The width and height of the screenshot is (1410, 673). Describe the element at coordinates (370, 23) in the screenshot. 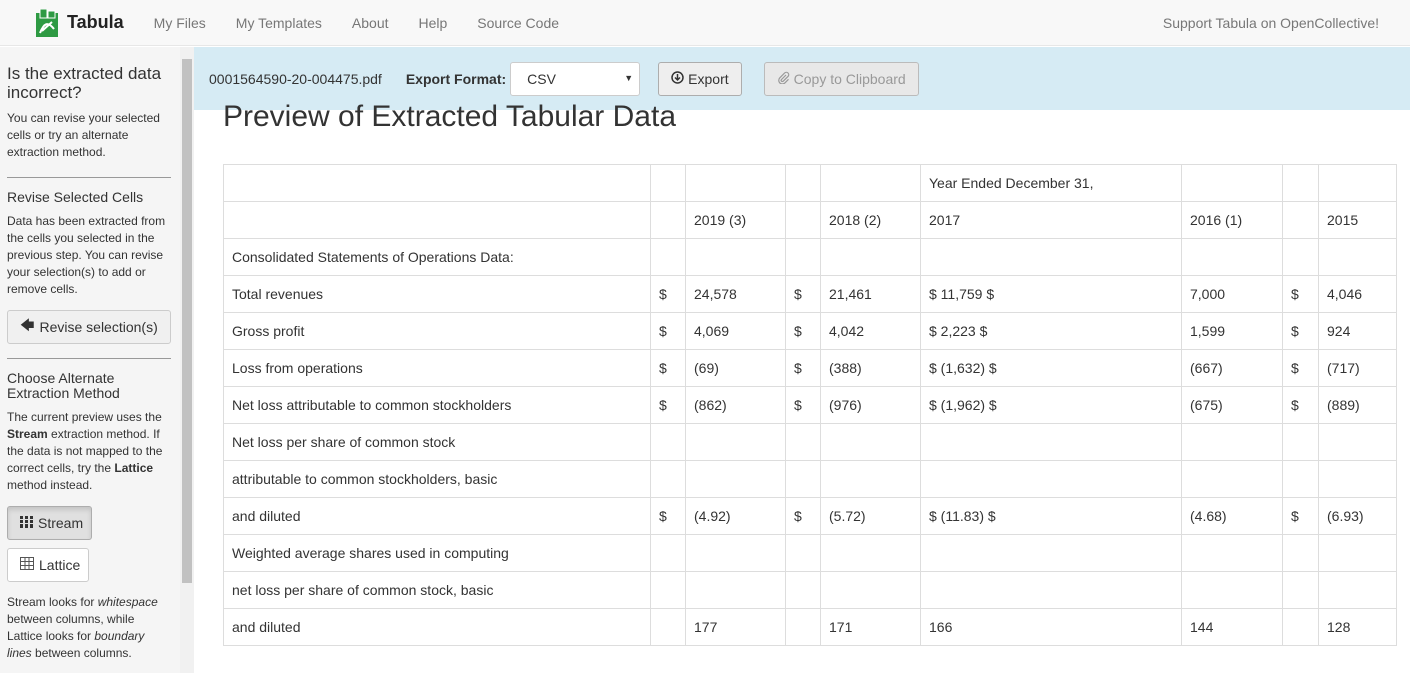

I see `nav-about: About` at that location.